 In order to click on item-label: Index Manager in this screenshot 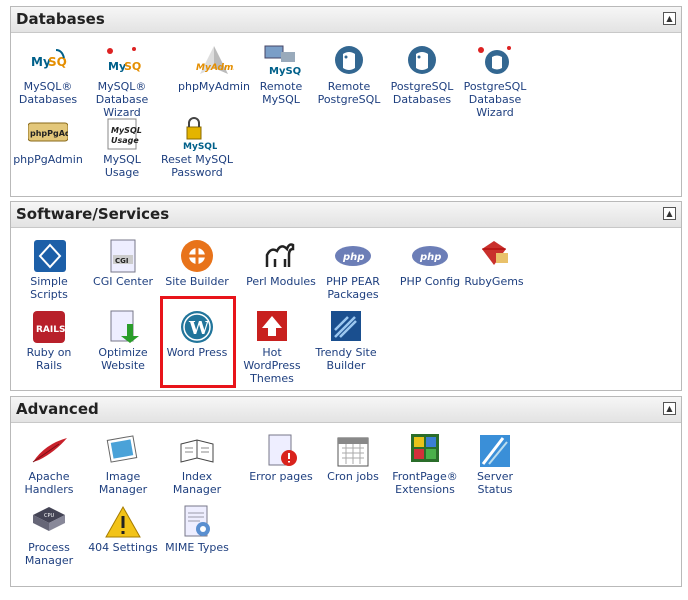, I will do `click(197, 483)`.